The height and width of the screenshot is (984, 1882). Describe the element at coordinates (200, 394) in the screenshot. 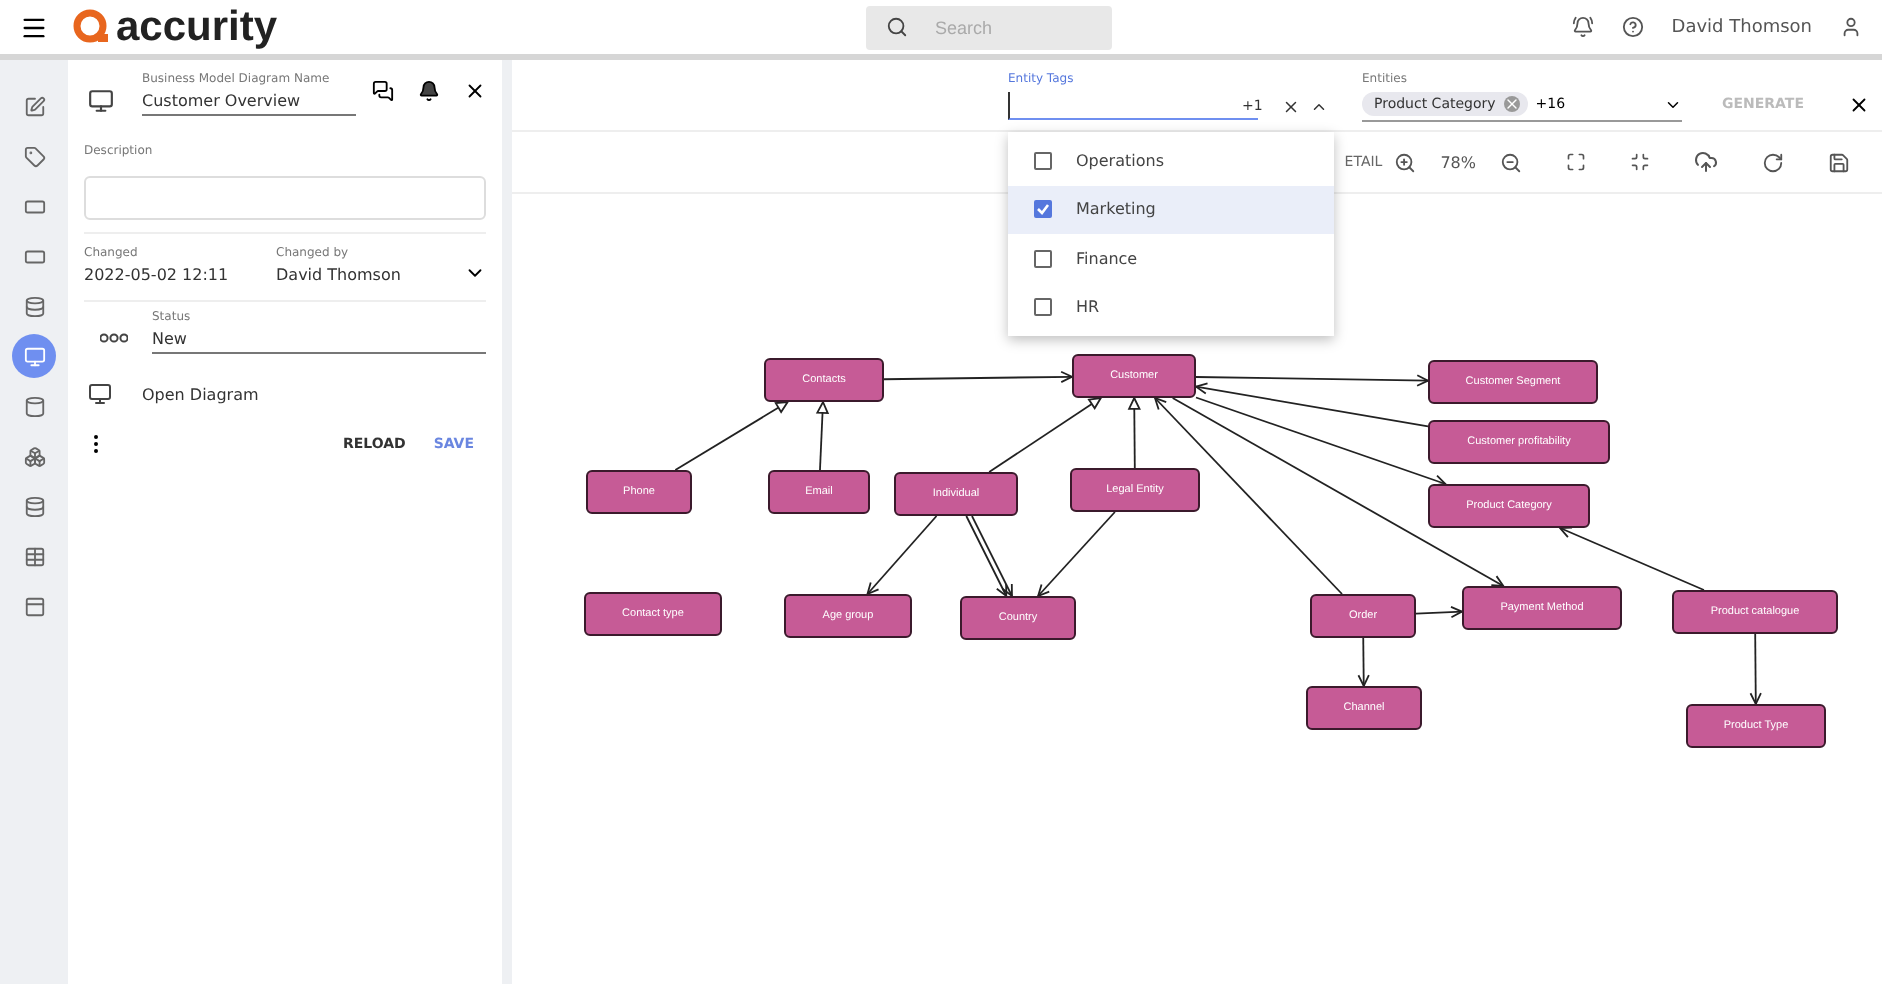

I see `open-diagram-link: Open Diagram` at that location.